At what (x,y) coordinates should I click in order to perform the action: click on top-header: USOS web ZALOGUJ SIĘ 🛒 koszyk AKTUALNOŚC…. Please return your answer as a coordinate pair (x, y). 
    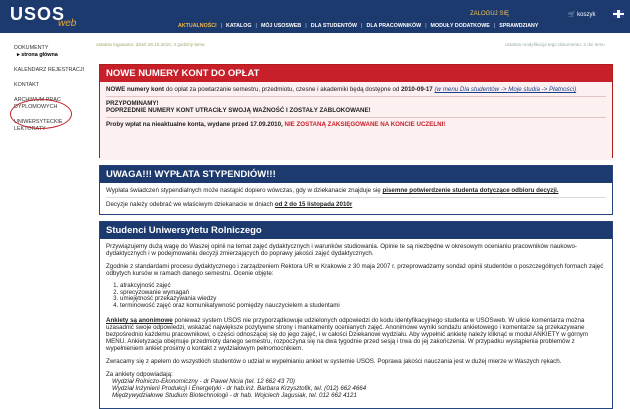
    Looking at the image, I should click on (315, 16).